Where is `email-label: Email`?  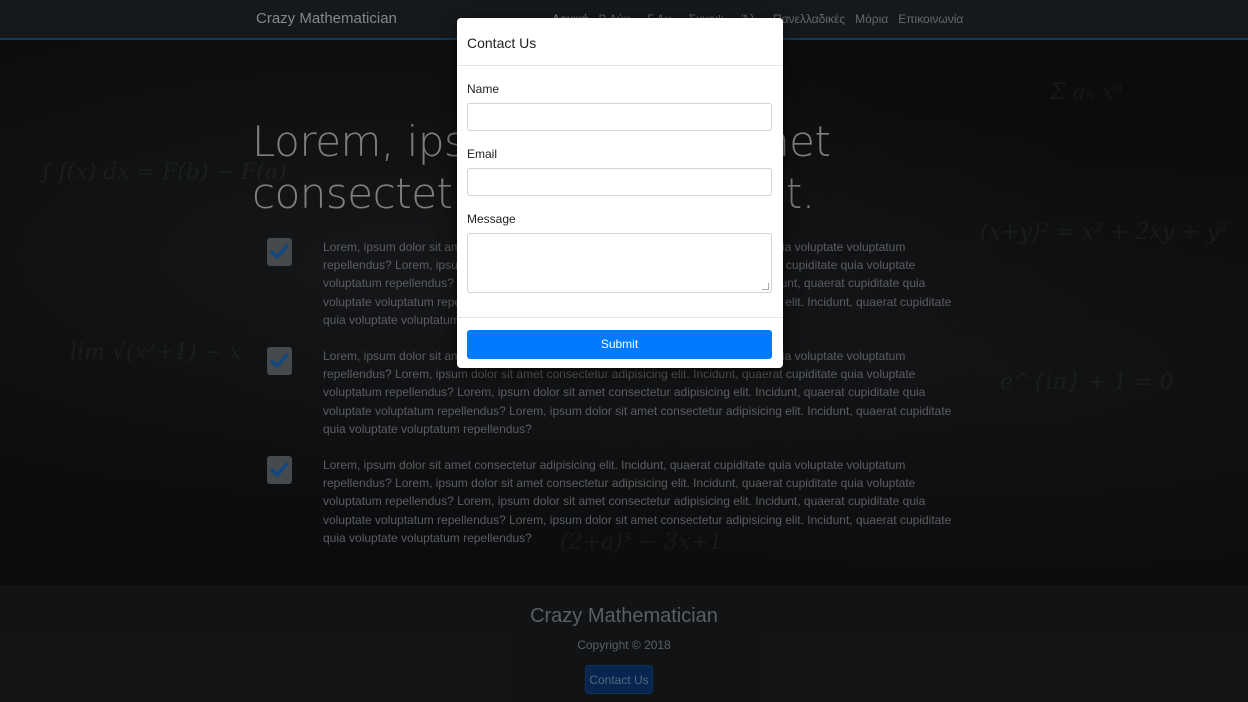 email-label: Email is located at coordinates (482, 154).